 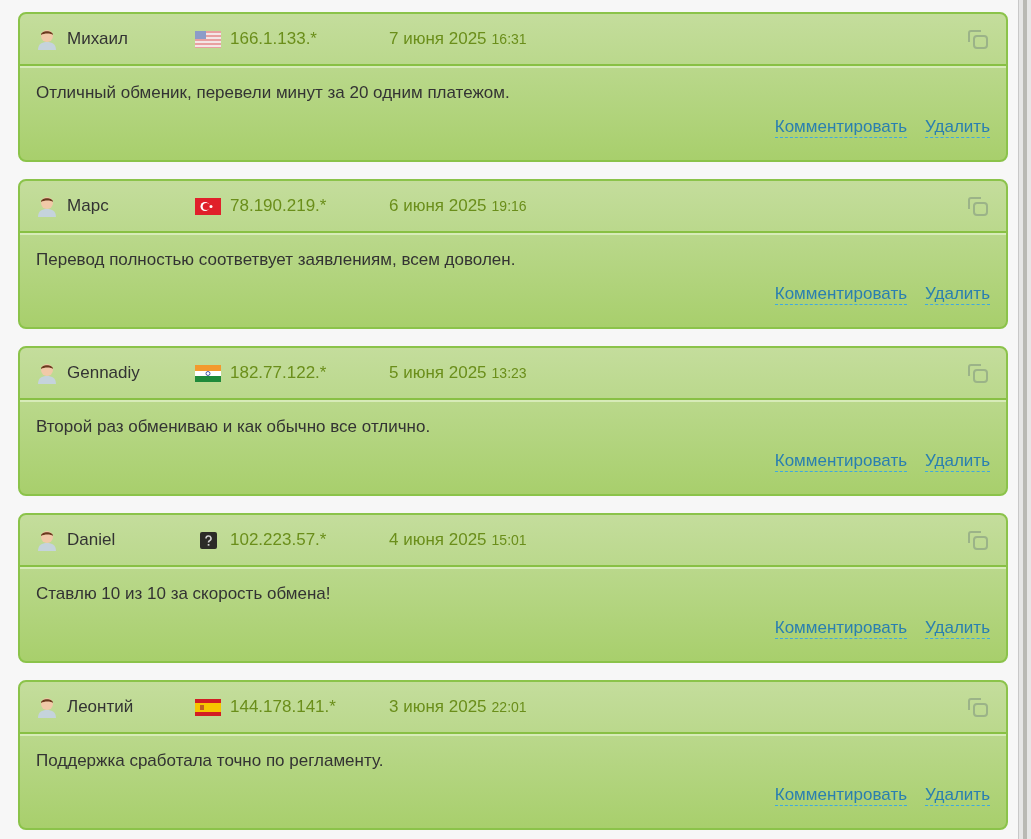 What do you see at coordinates (91, 540) in the screenshot?
I see `author-name: Daniel` at bounding box center [91, 540].